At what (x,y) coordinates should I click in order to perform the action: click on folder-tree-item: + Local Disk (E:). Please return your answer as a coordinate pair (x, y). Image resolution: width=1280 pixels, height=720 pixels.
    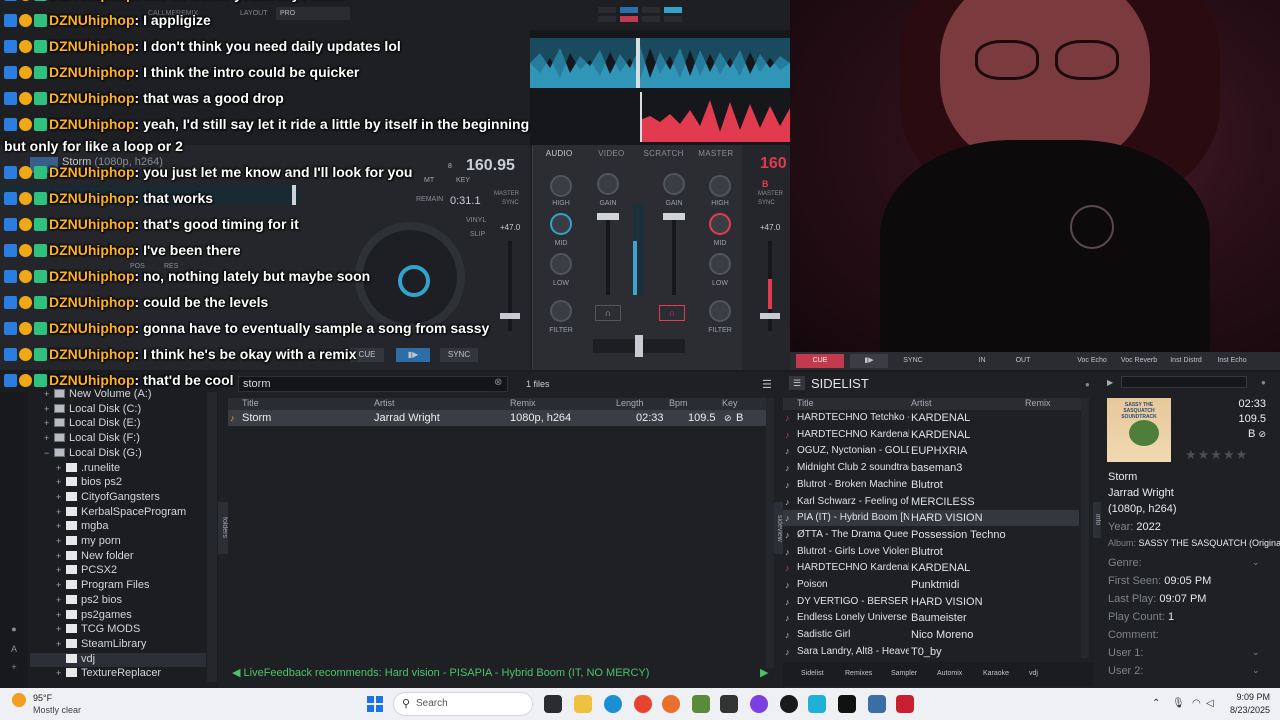
    Looking at the image, I should click on (92, 424).